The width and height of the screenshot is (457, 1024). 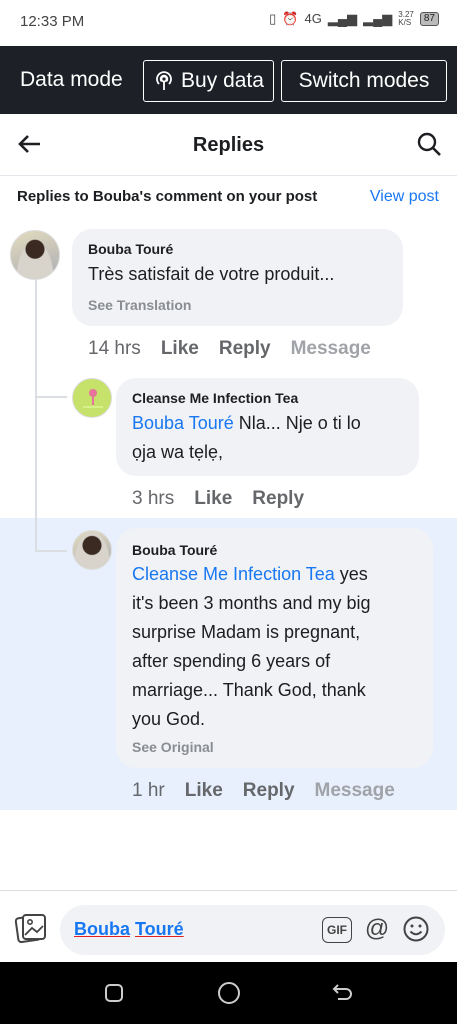 I want to click on comment-text-line: ọja wa tẹlẹ,, so click(x=178, y=452).